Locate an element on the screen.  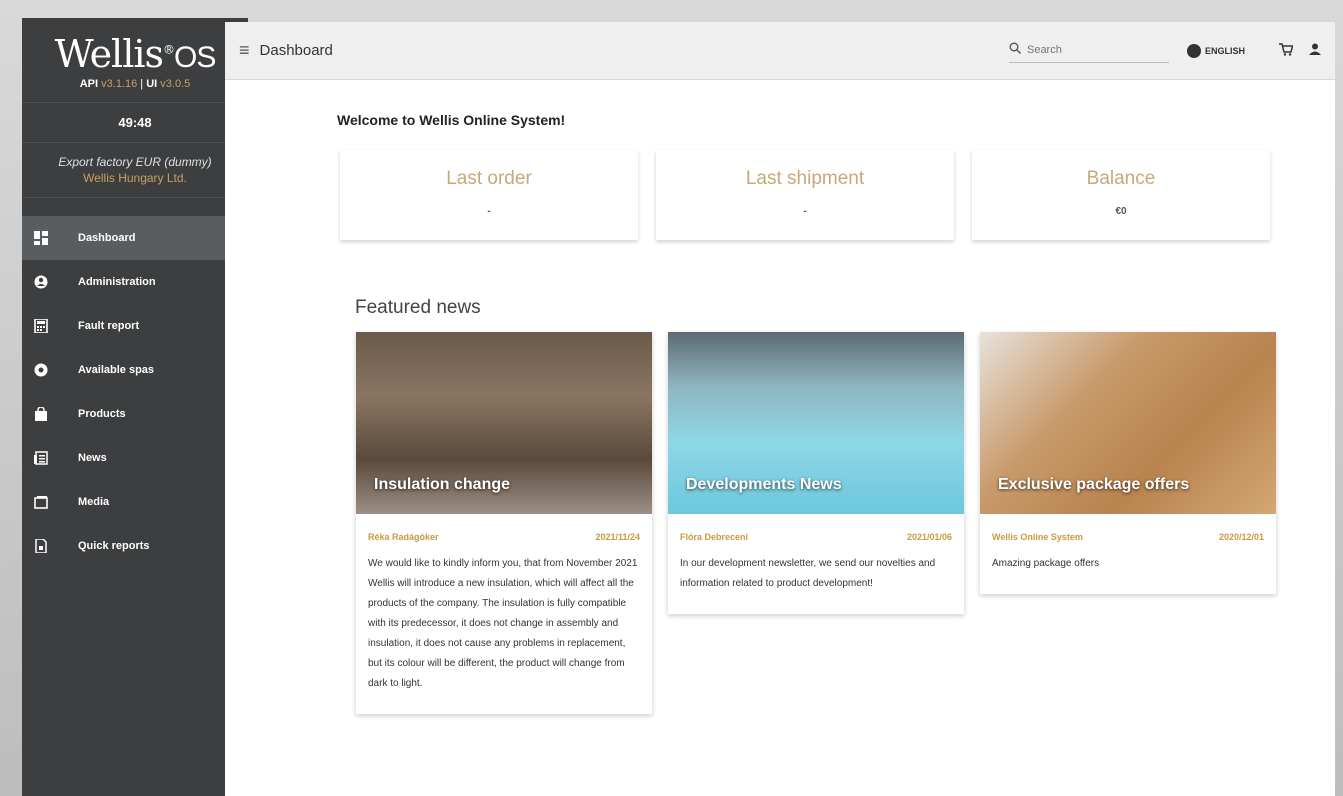
sidebar-item-label: Products is located at coordinates (102, 414).